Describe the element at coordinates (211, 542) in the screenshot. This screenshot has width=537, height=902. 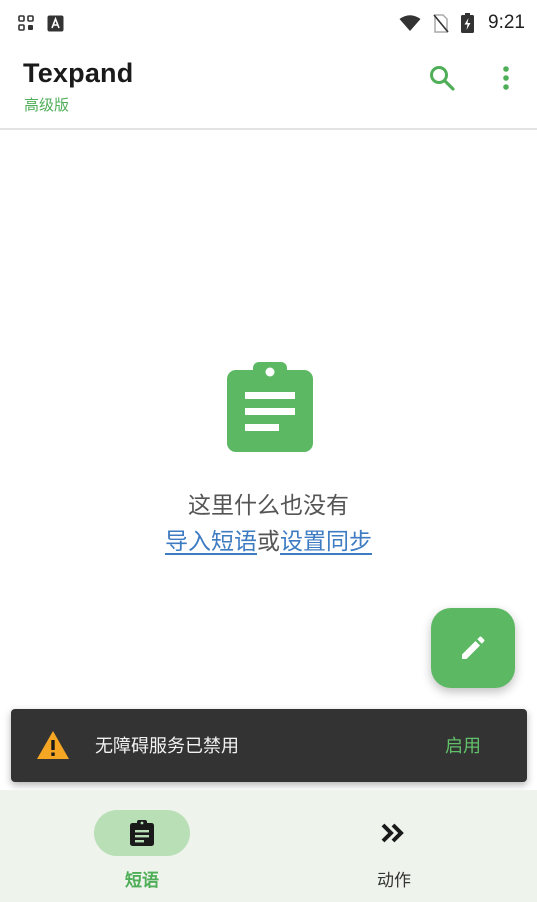
I see `import-phrases-link: 导入短语` at that location.